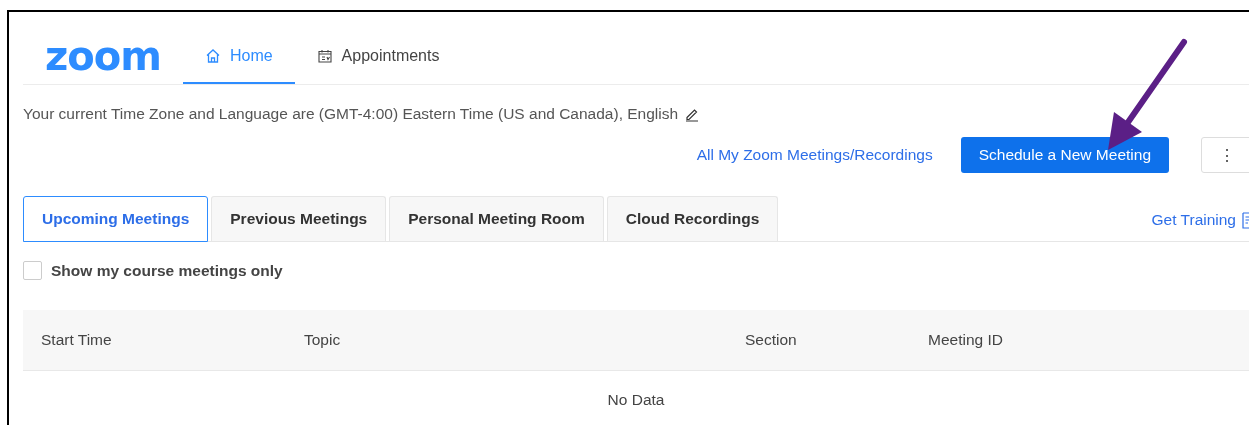 Image resolution: width=1249 pixels, height=425 pixels. What do you see at coordinates (1225, 155) in the screenshot?
I see `more-button: ⋮` at bounding box center [1225, 155].